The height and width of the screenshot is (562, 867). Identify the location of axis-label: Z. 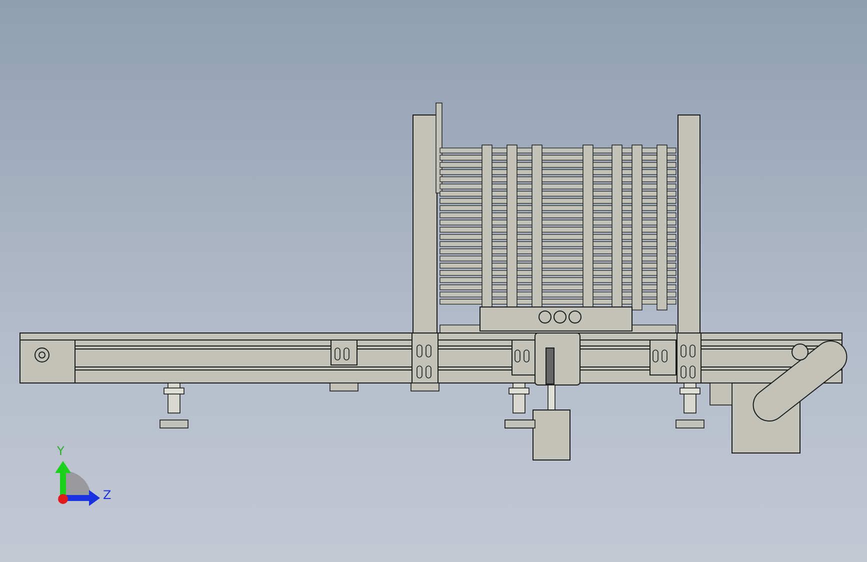
(107, 495).